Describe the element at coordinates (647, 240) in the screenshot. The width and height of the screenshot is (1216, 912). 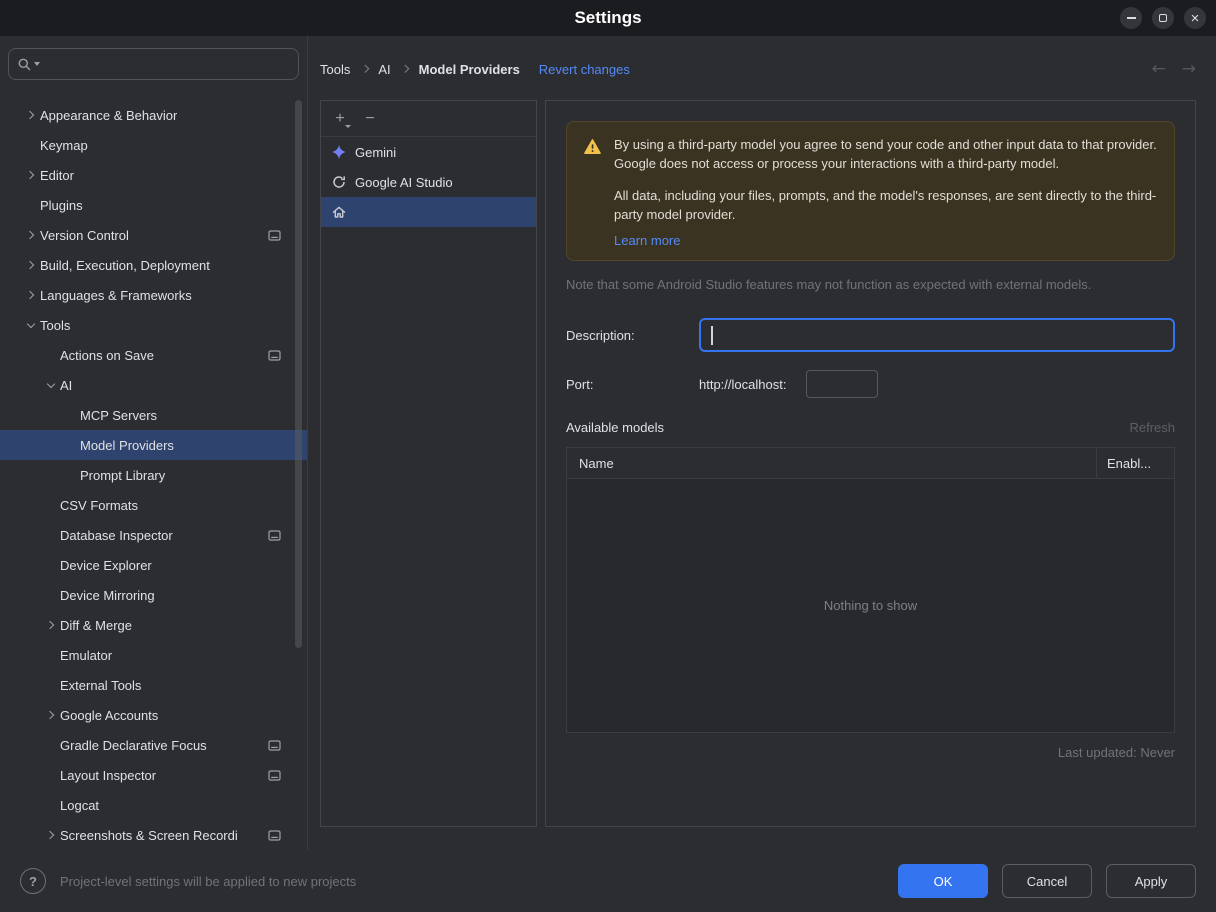
I see `learn-more-link: Learn more` at that location.